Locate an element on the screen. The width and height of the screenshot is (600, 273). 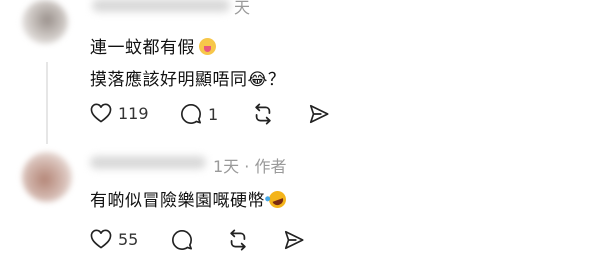
like-button: 119 is located at coordinates (119, 113).